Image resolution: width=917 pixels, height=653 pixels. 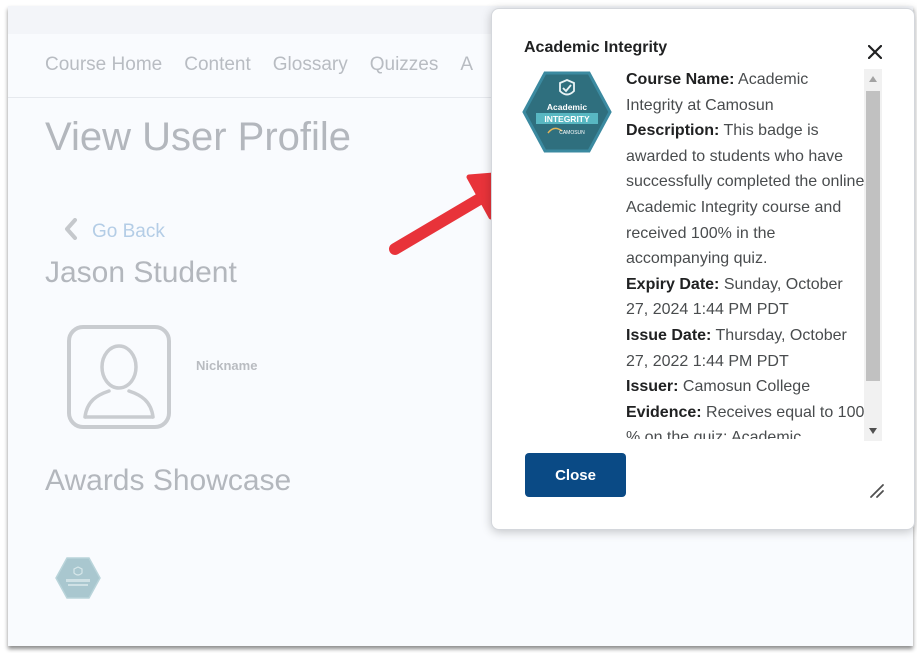 What do you see at coordinates (876, 490) in the screenshot?
I see `resize-handle-icon` at bounding box center [876, 490].